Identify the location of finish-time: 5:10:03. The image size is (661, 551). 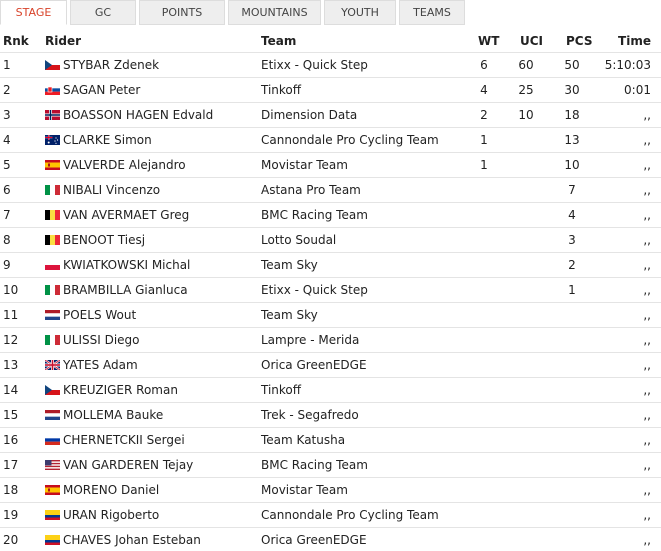
(627, 65).